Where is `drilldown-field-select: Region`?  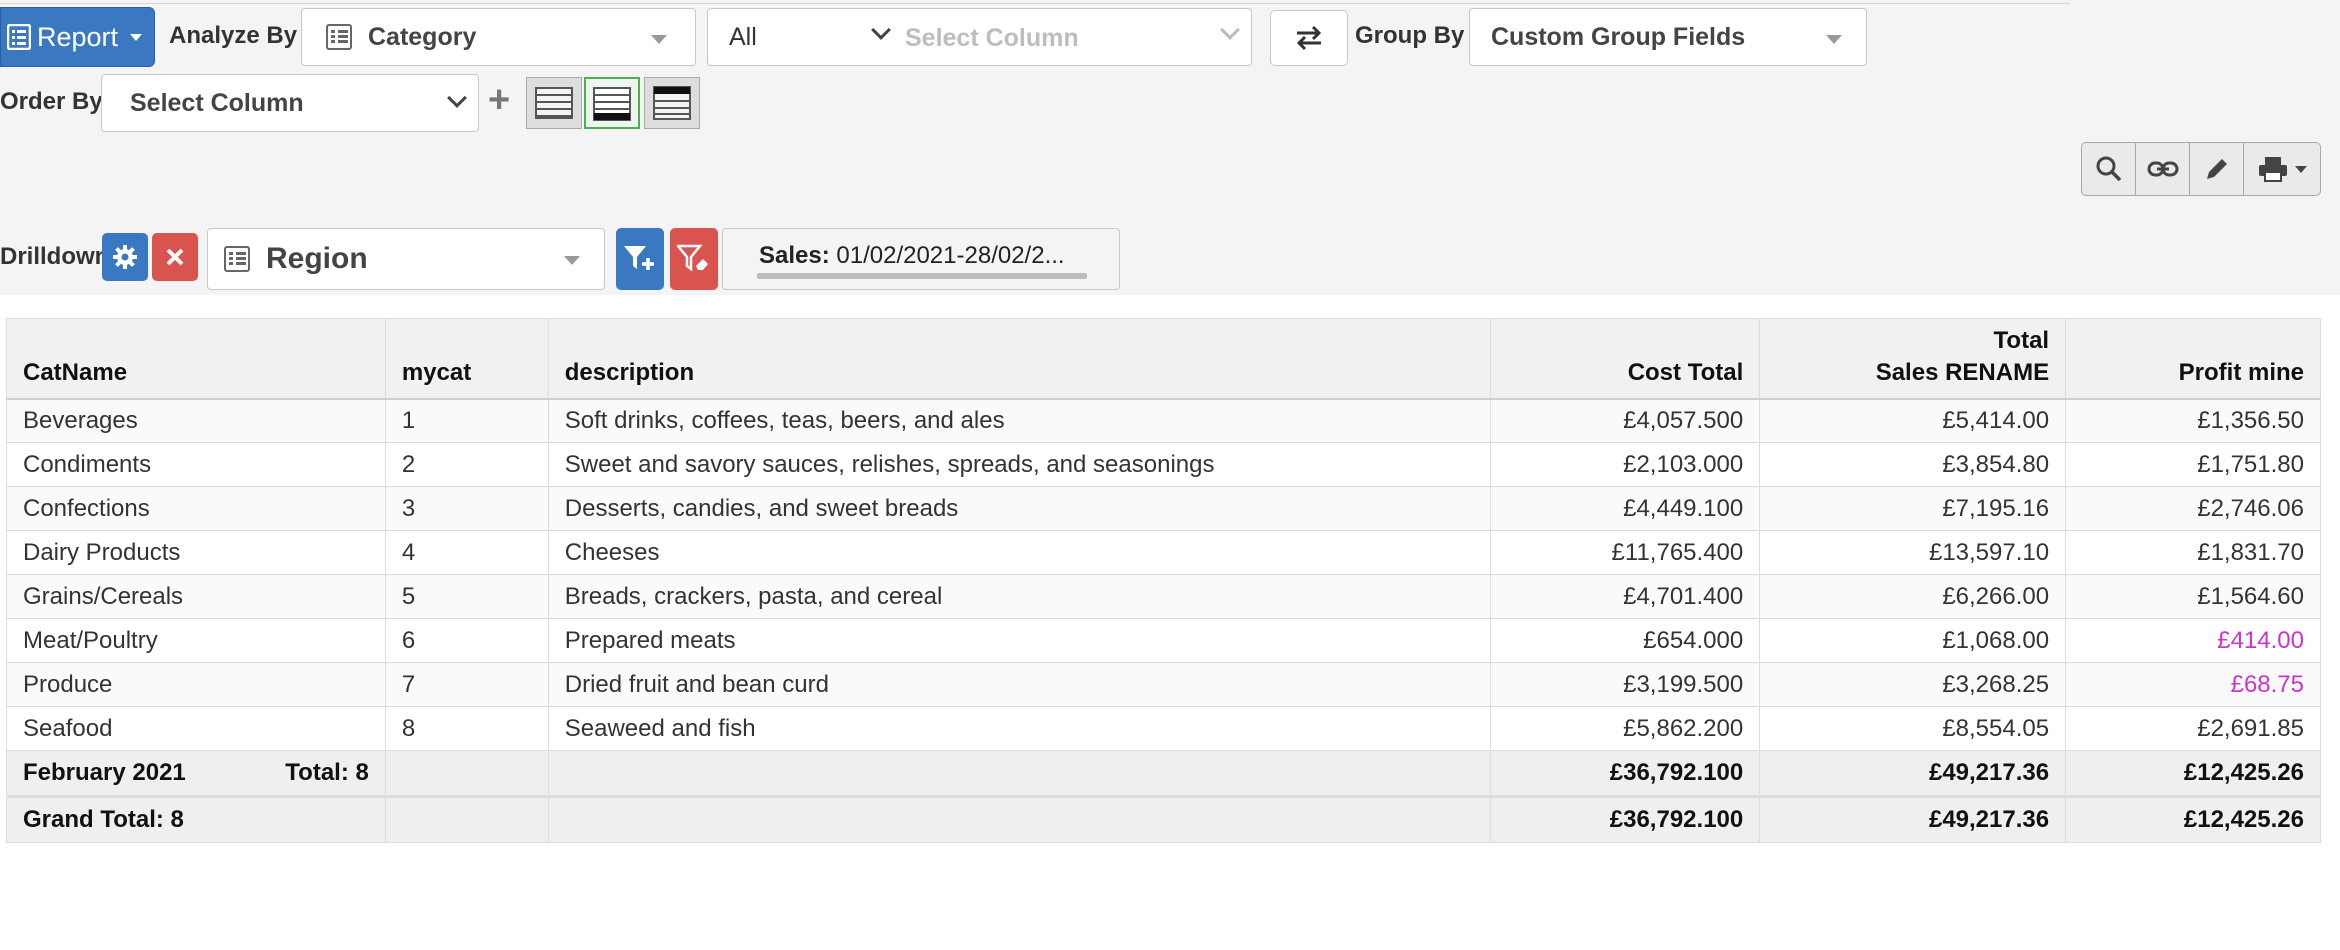 drilldown-field-select: Region is located at coordinates (406, 259).